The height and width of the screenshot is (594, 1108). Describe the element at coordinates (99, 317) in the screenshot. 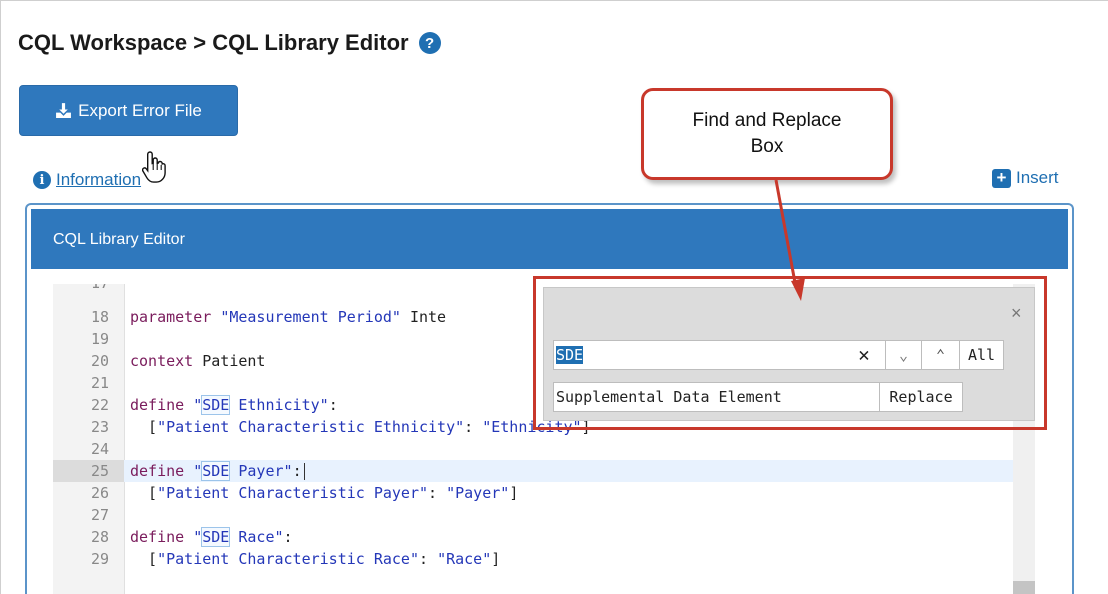

I see `line-number: 18` at that location.